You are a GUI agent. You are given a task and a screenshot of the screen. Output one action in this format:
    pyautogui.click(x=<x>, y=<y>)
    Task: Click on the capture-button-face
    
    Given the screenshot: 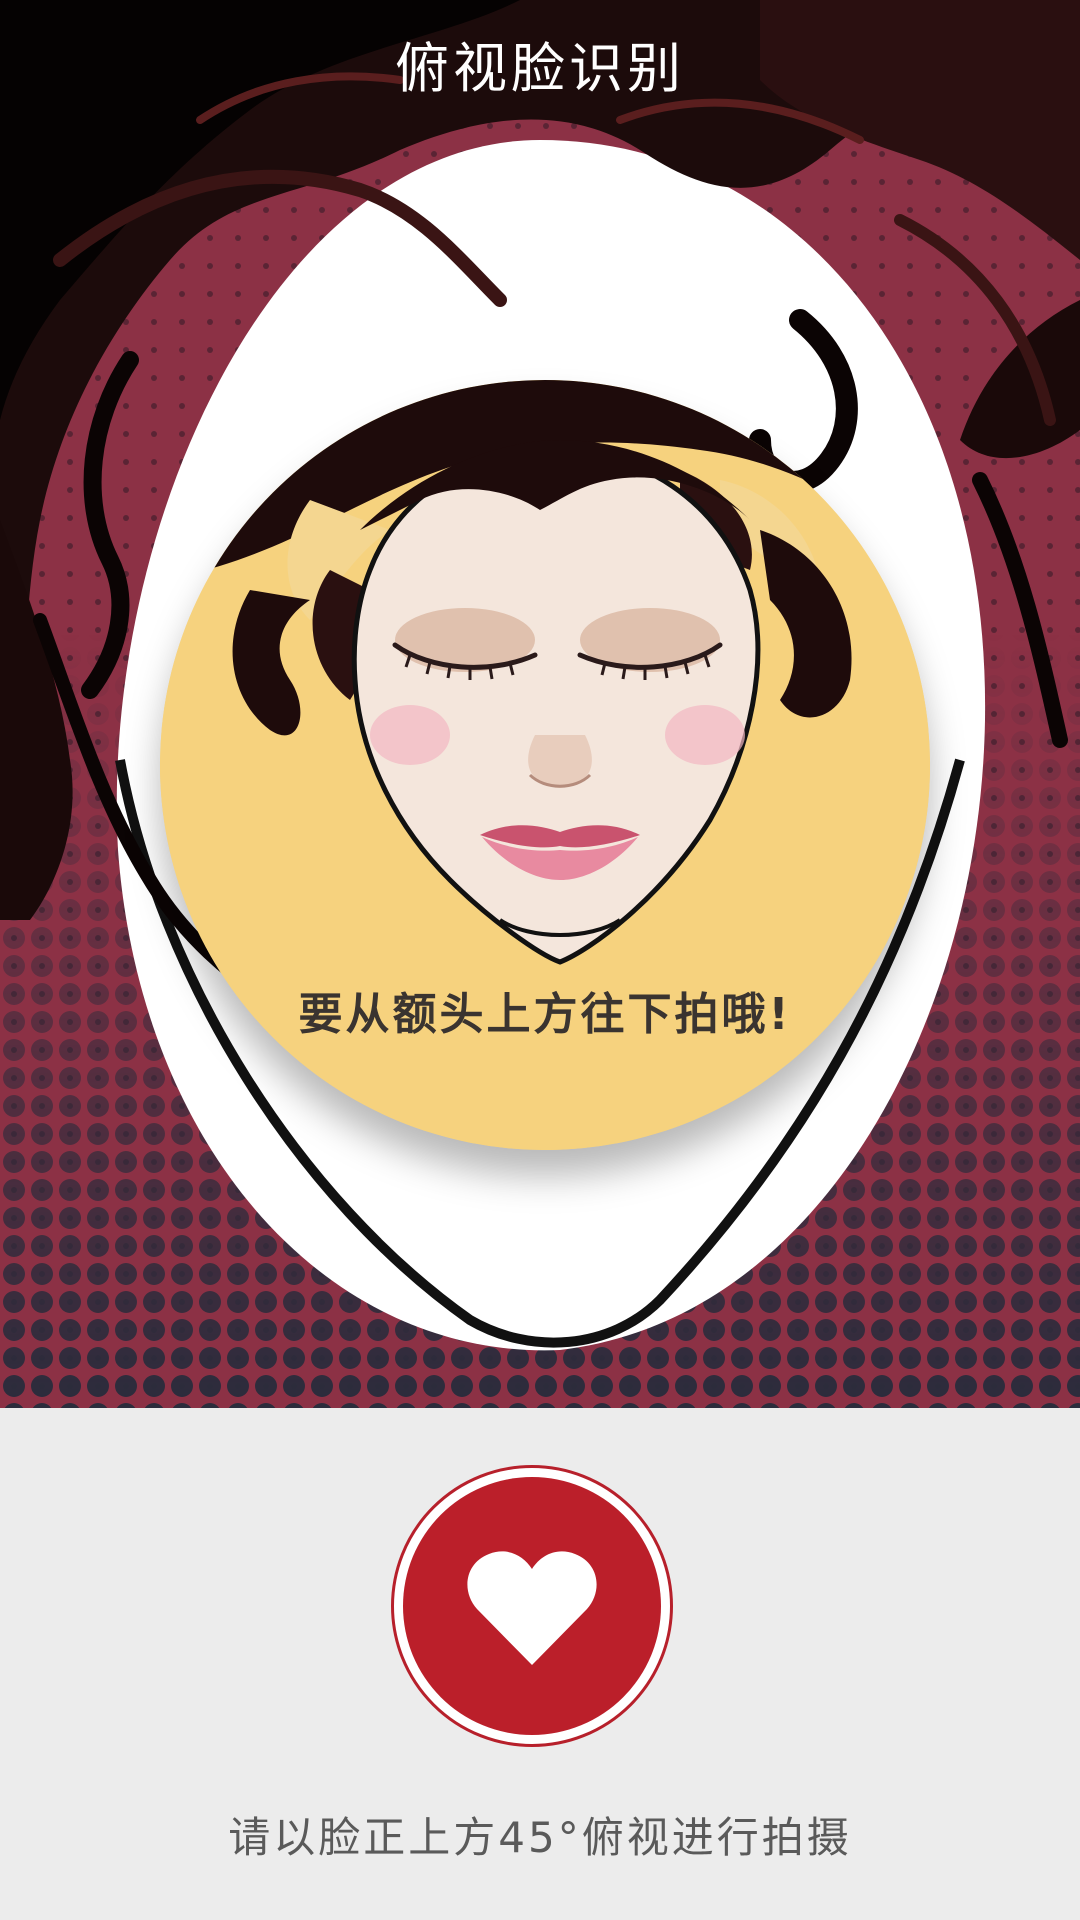 What is the action you would take?
    pyautogui.click(x=532, y=1606)
    